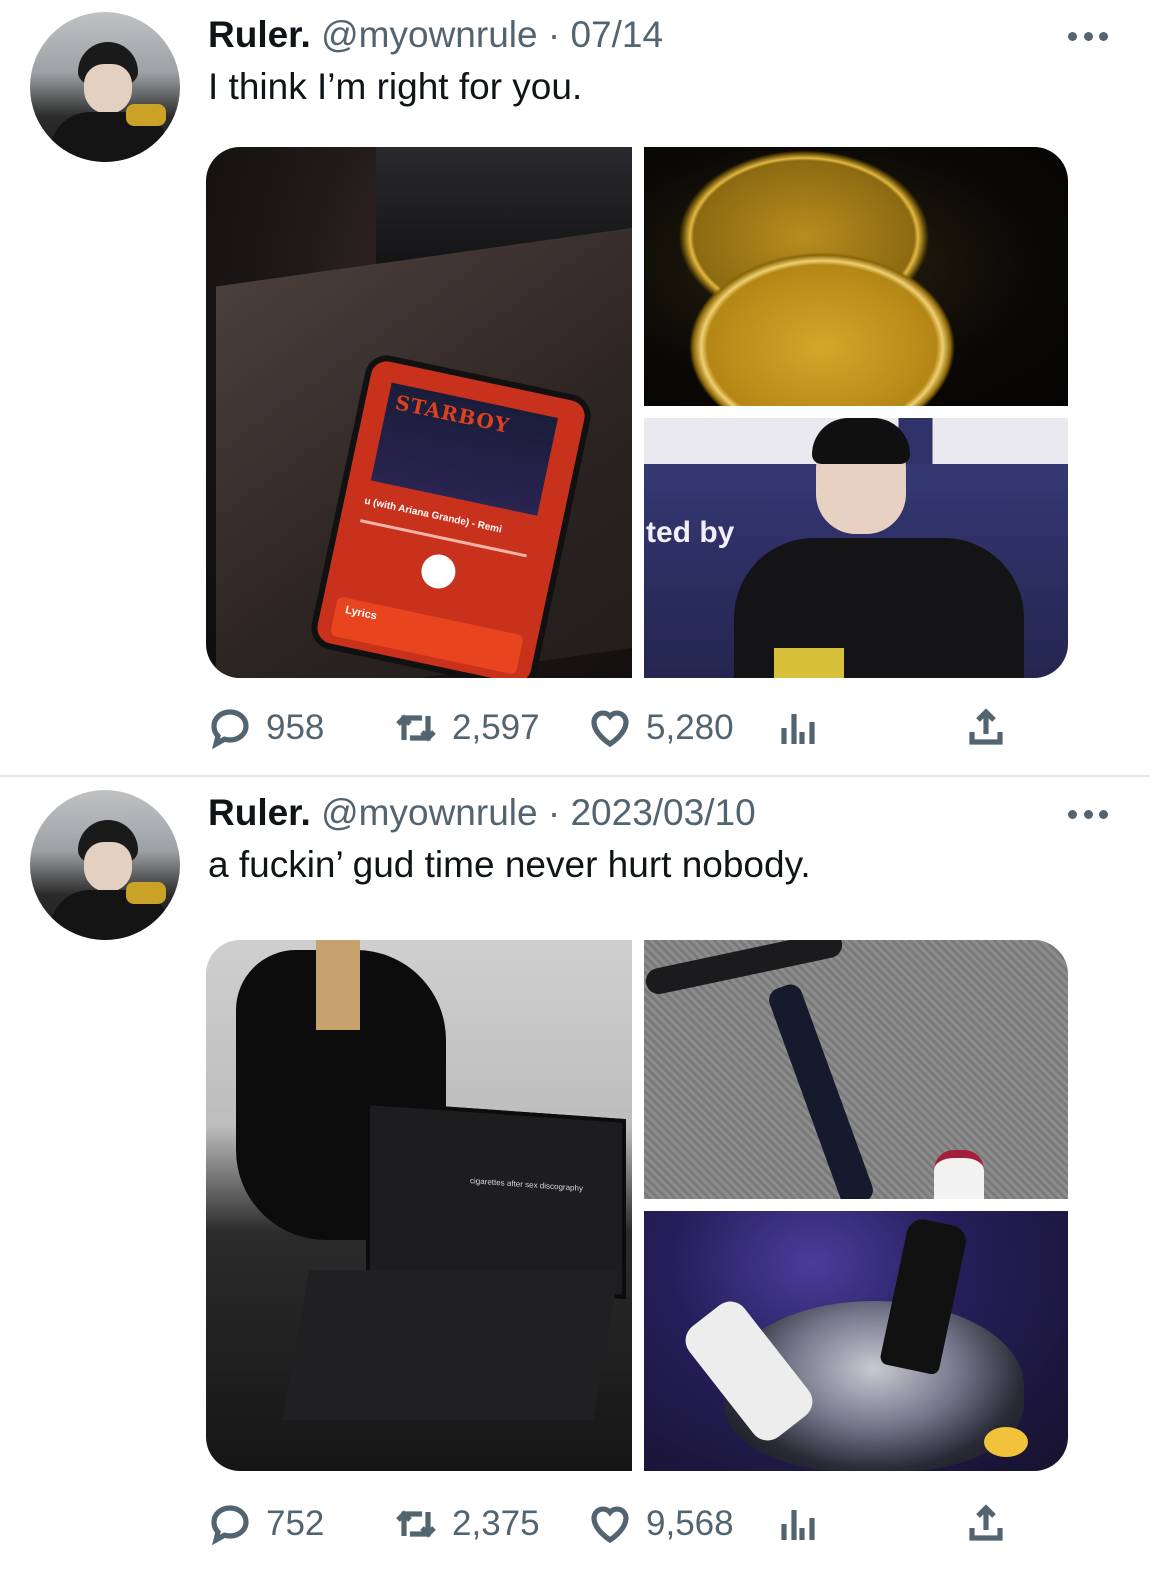  I want to click on pause-icon, so click(438, 571).